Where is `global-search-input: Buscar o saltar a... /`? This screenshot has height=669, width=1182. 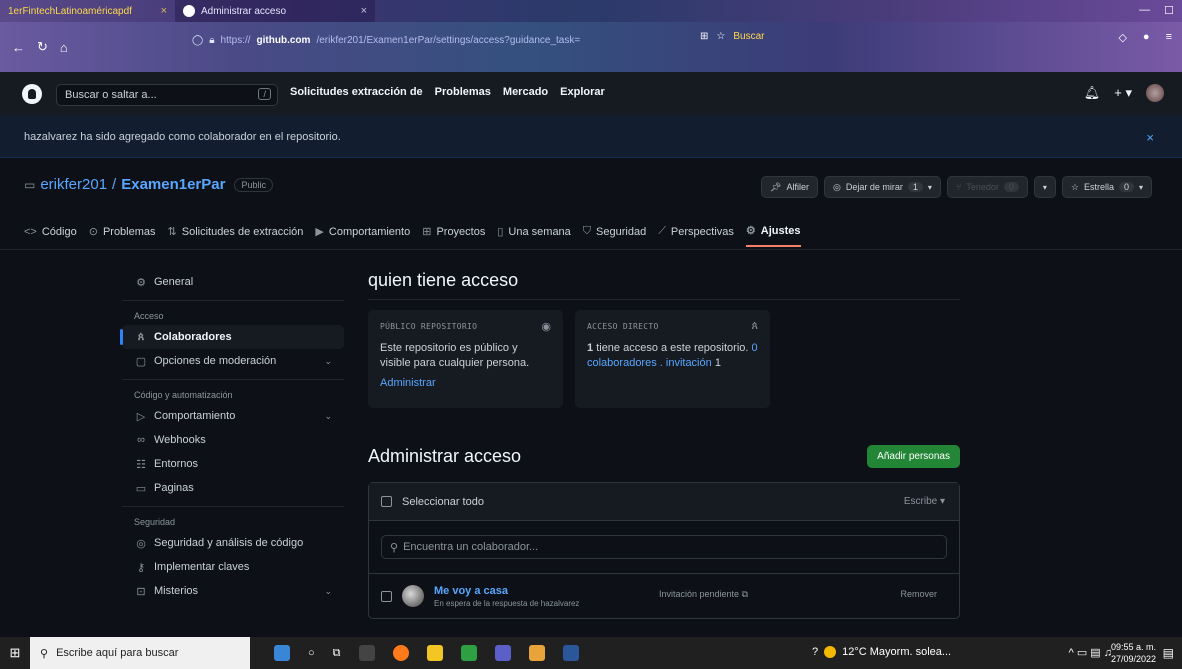 global-search-input: Buscar o saltar a... / is located at coordinates (167, 95).